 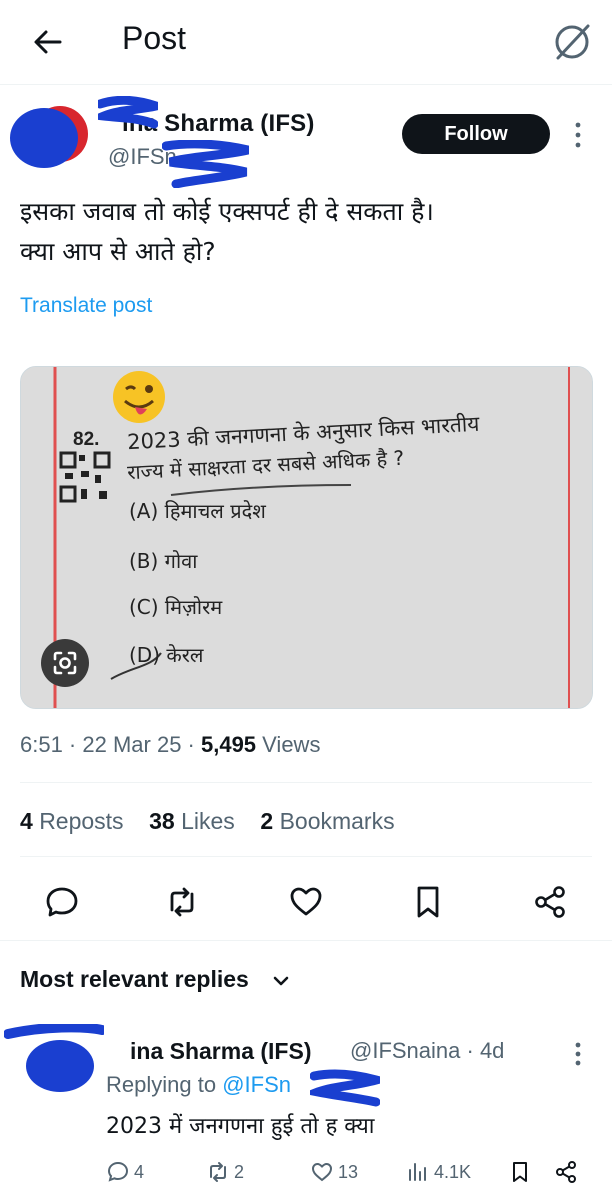 I want to click on share-button, so click(x=550, y=902).